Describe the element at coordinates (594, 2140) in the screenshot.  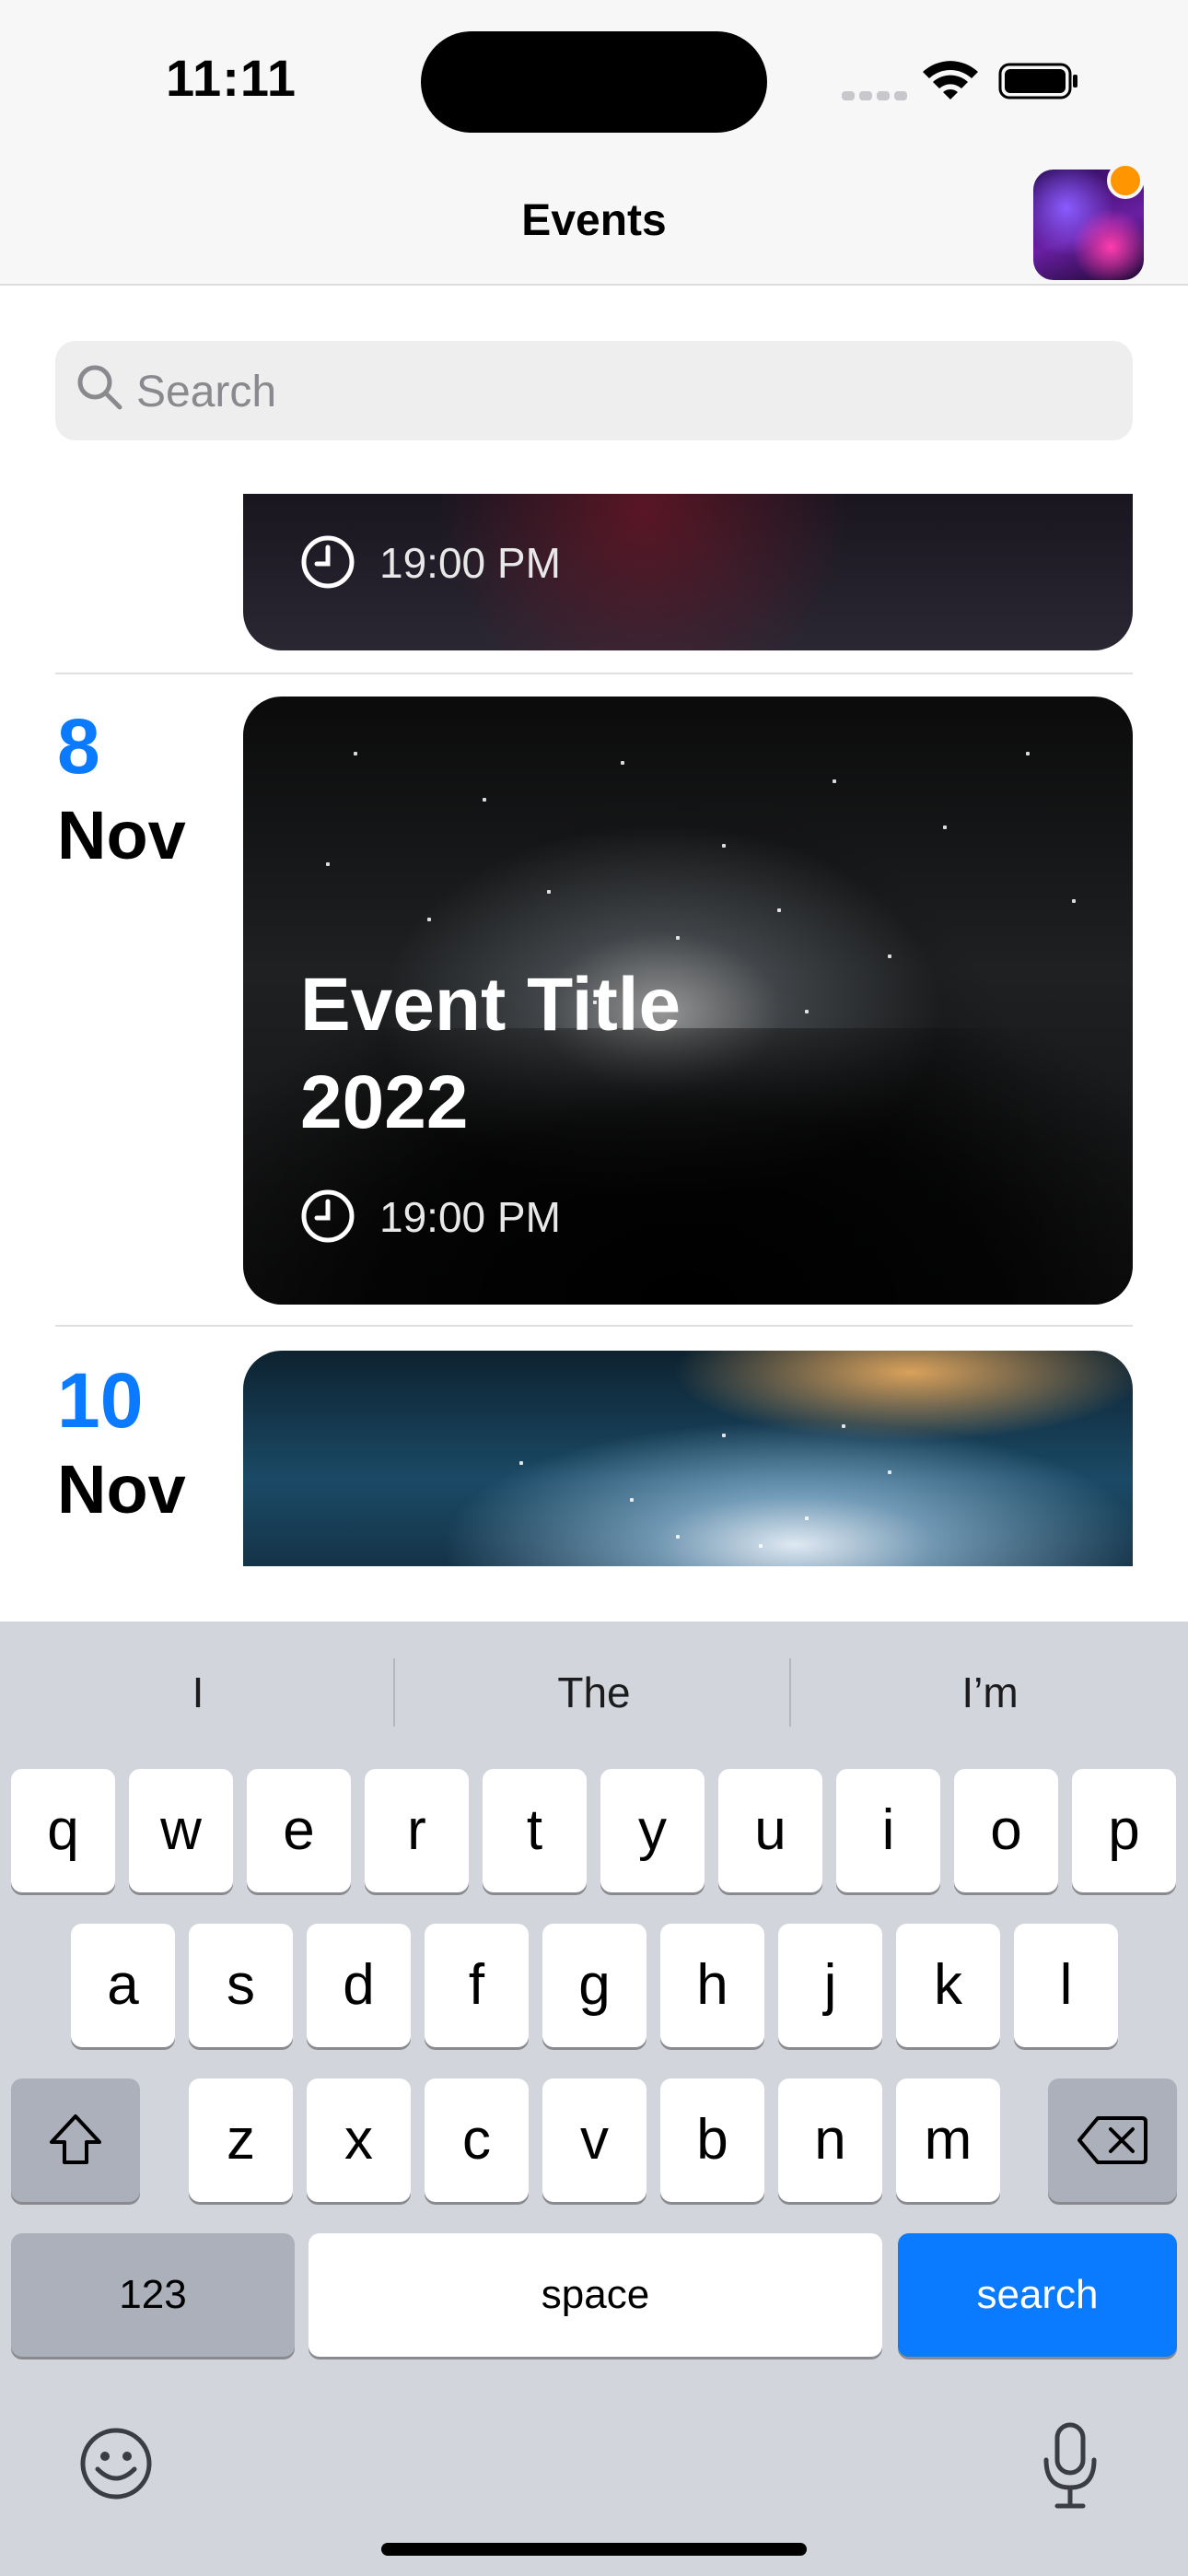
I see `key-v: v` at that location.